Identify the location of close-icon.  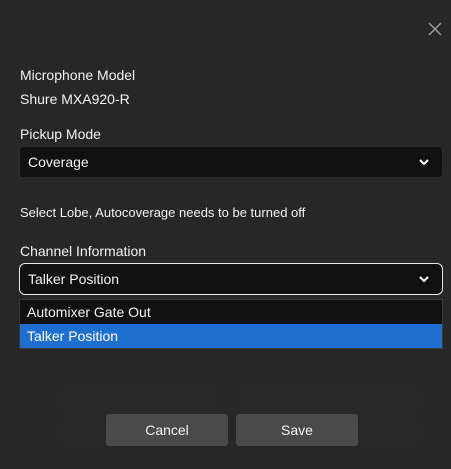
(435, 29).